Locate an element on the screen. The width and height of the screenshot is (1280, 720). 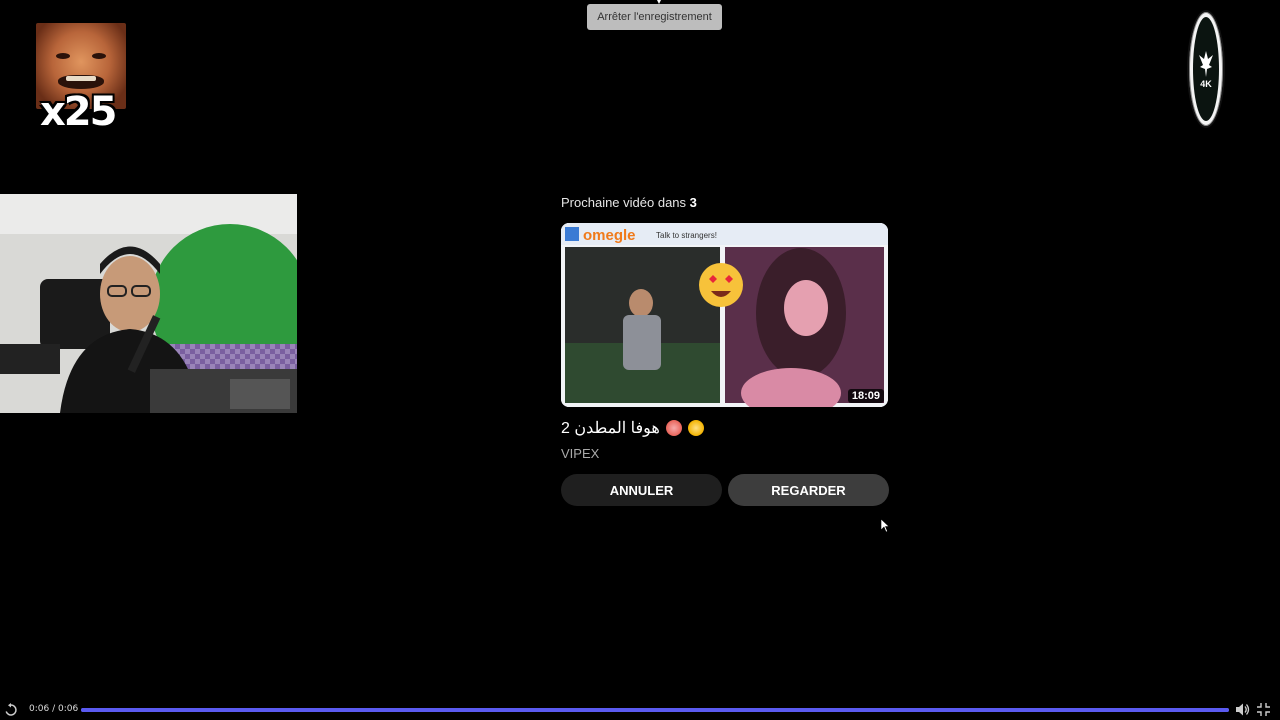
angry-face-icon is located at coordinates (673, 428).